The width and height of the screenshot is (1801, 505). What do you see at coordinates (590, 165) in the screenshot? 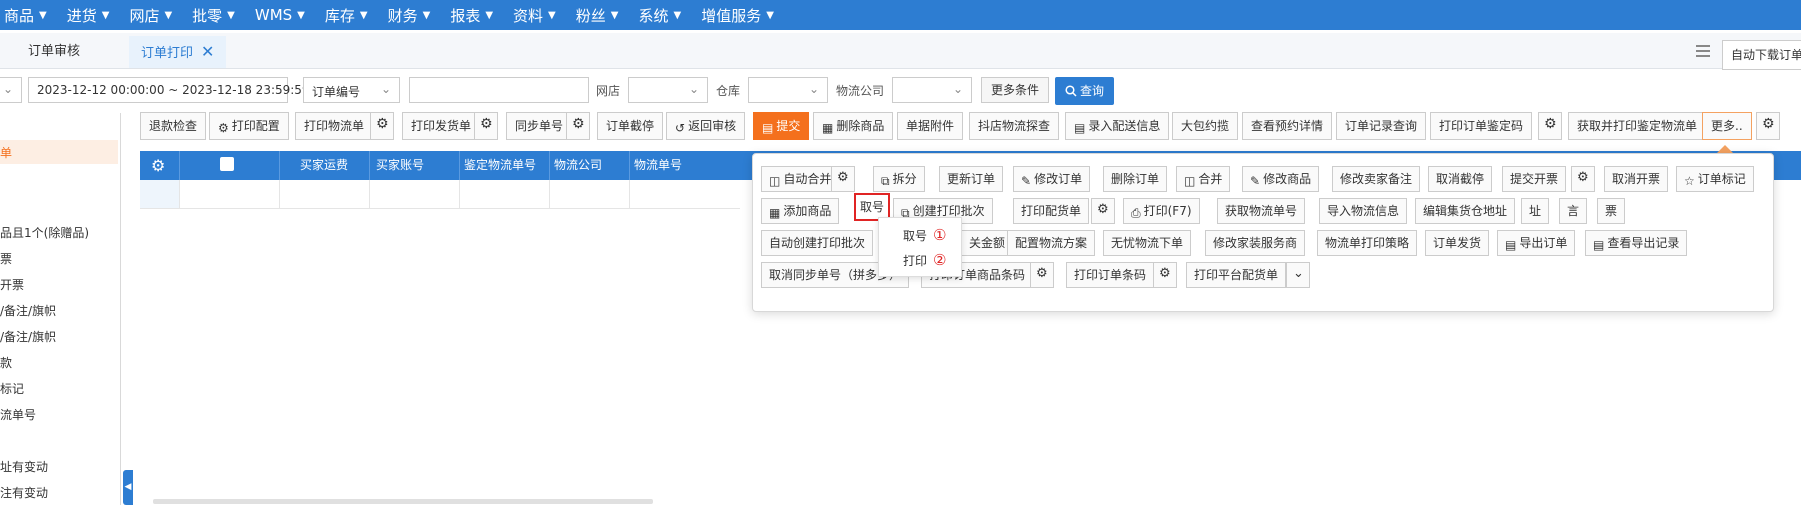
I see `column-header: 物流公司` at bounding box center [590, 165].